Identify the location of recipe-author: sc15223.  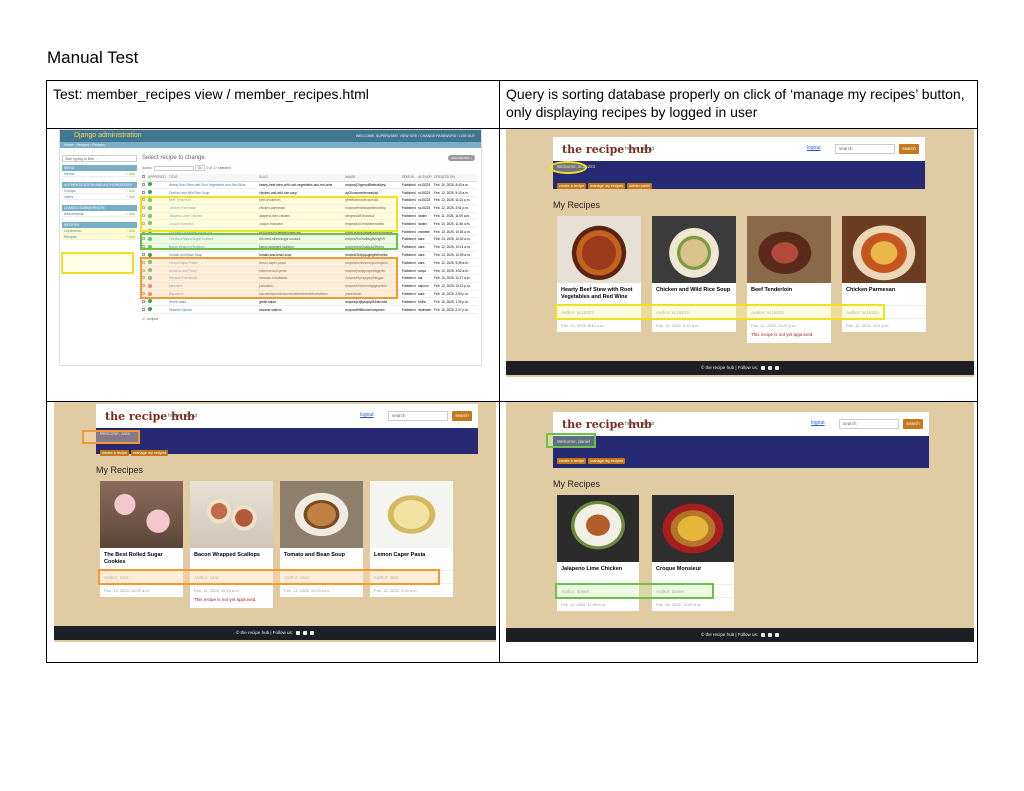
(426, 185).